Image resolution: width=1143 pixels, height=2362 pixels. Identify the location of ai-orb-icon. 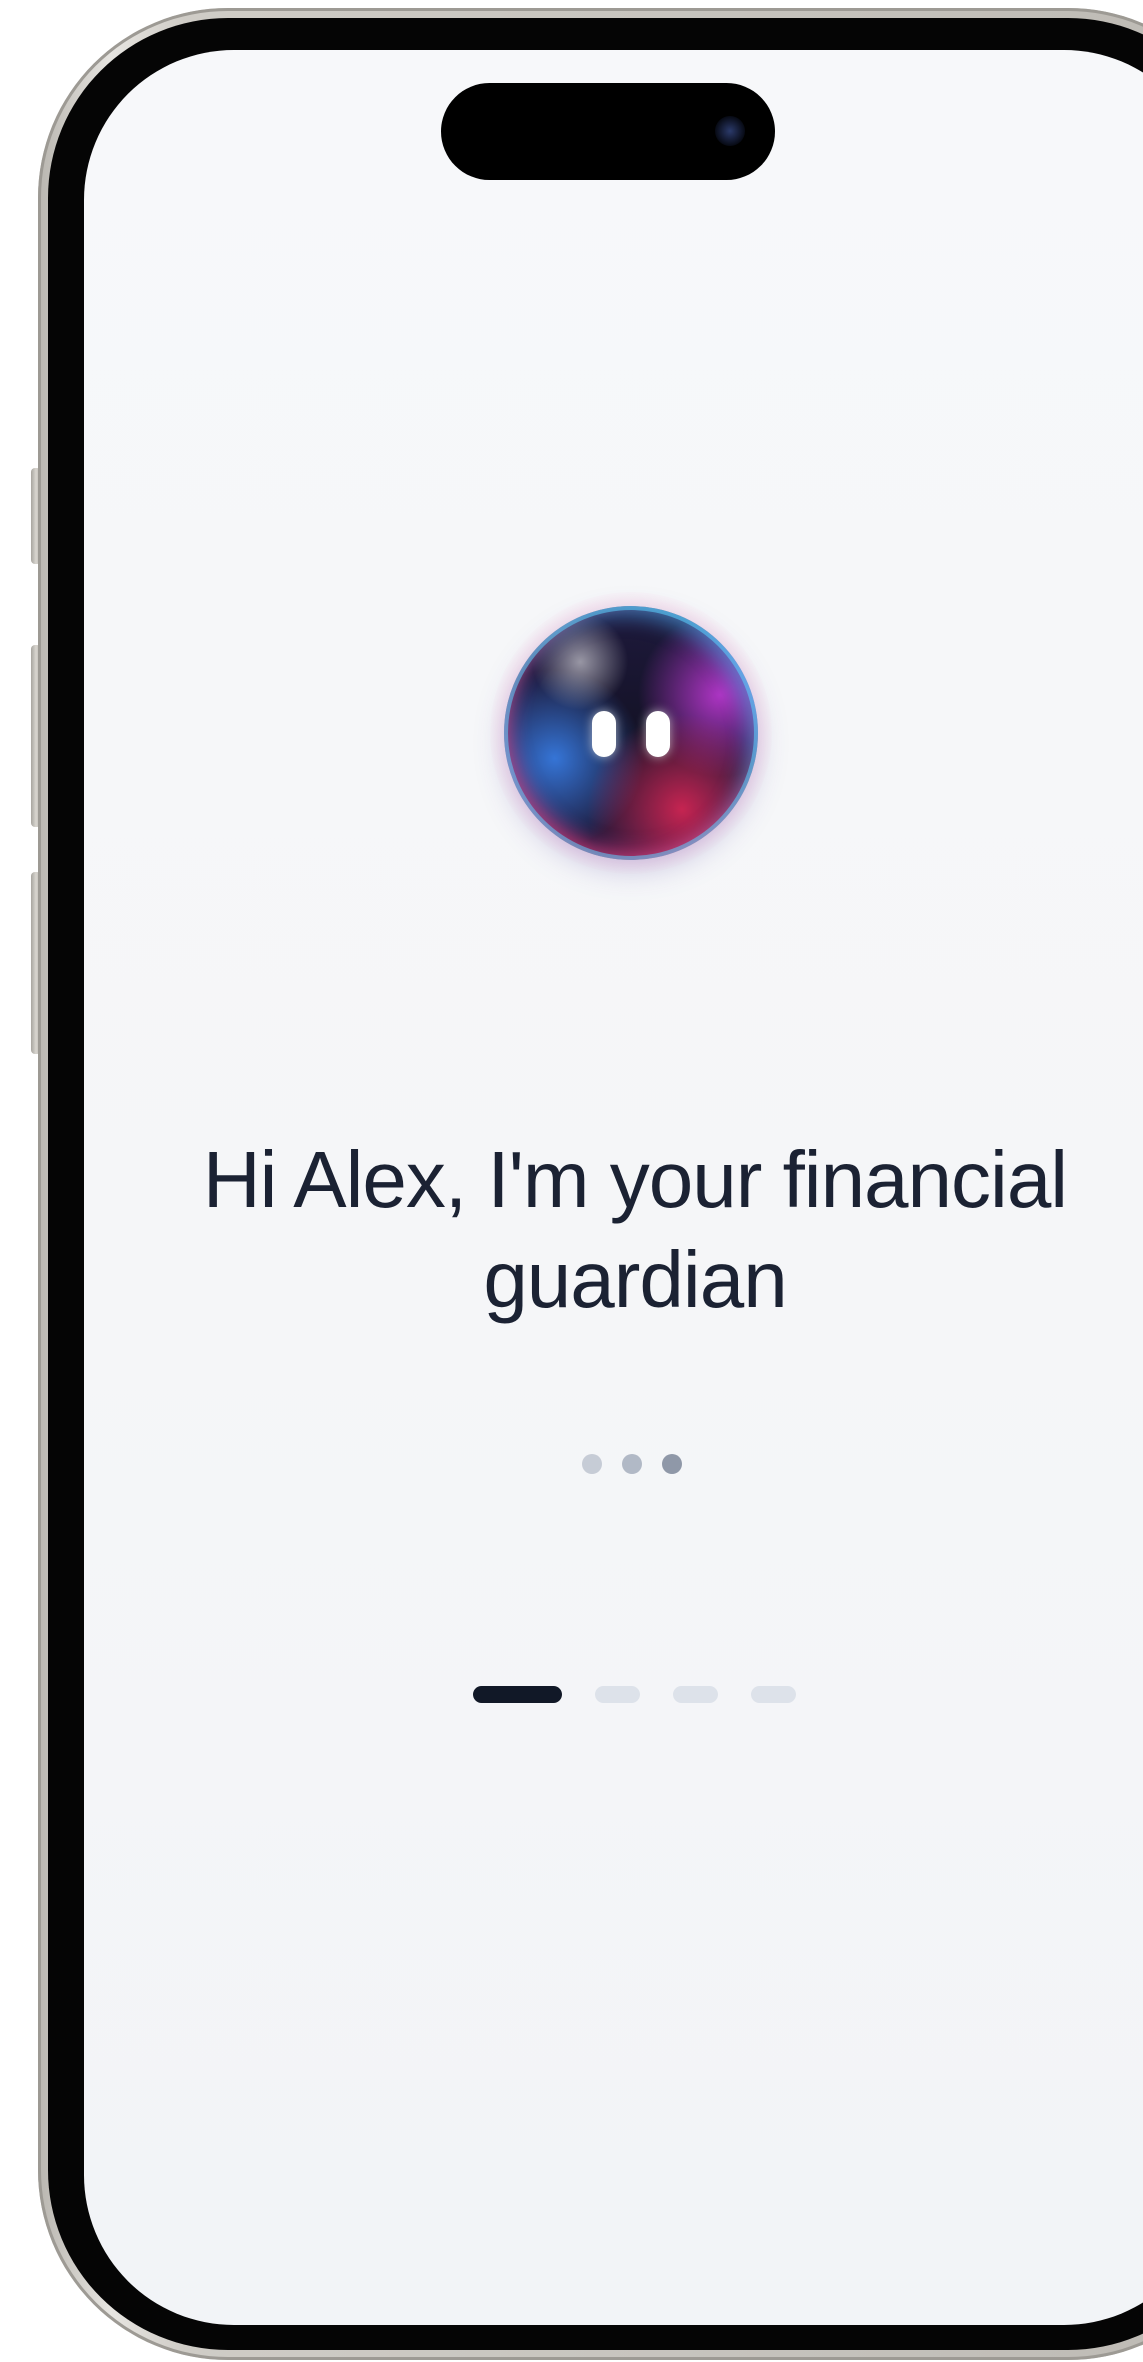
(631, 733).